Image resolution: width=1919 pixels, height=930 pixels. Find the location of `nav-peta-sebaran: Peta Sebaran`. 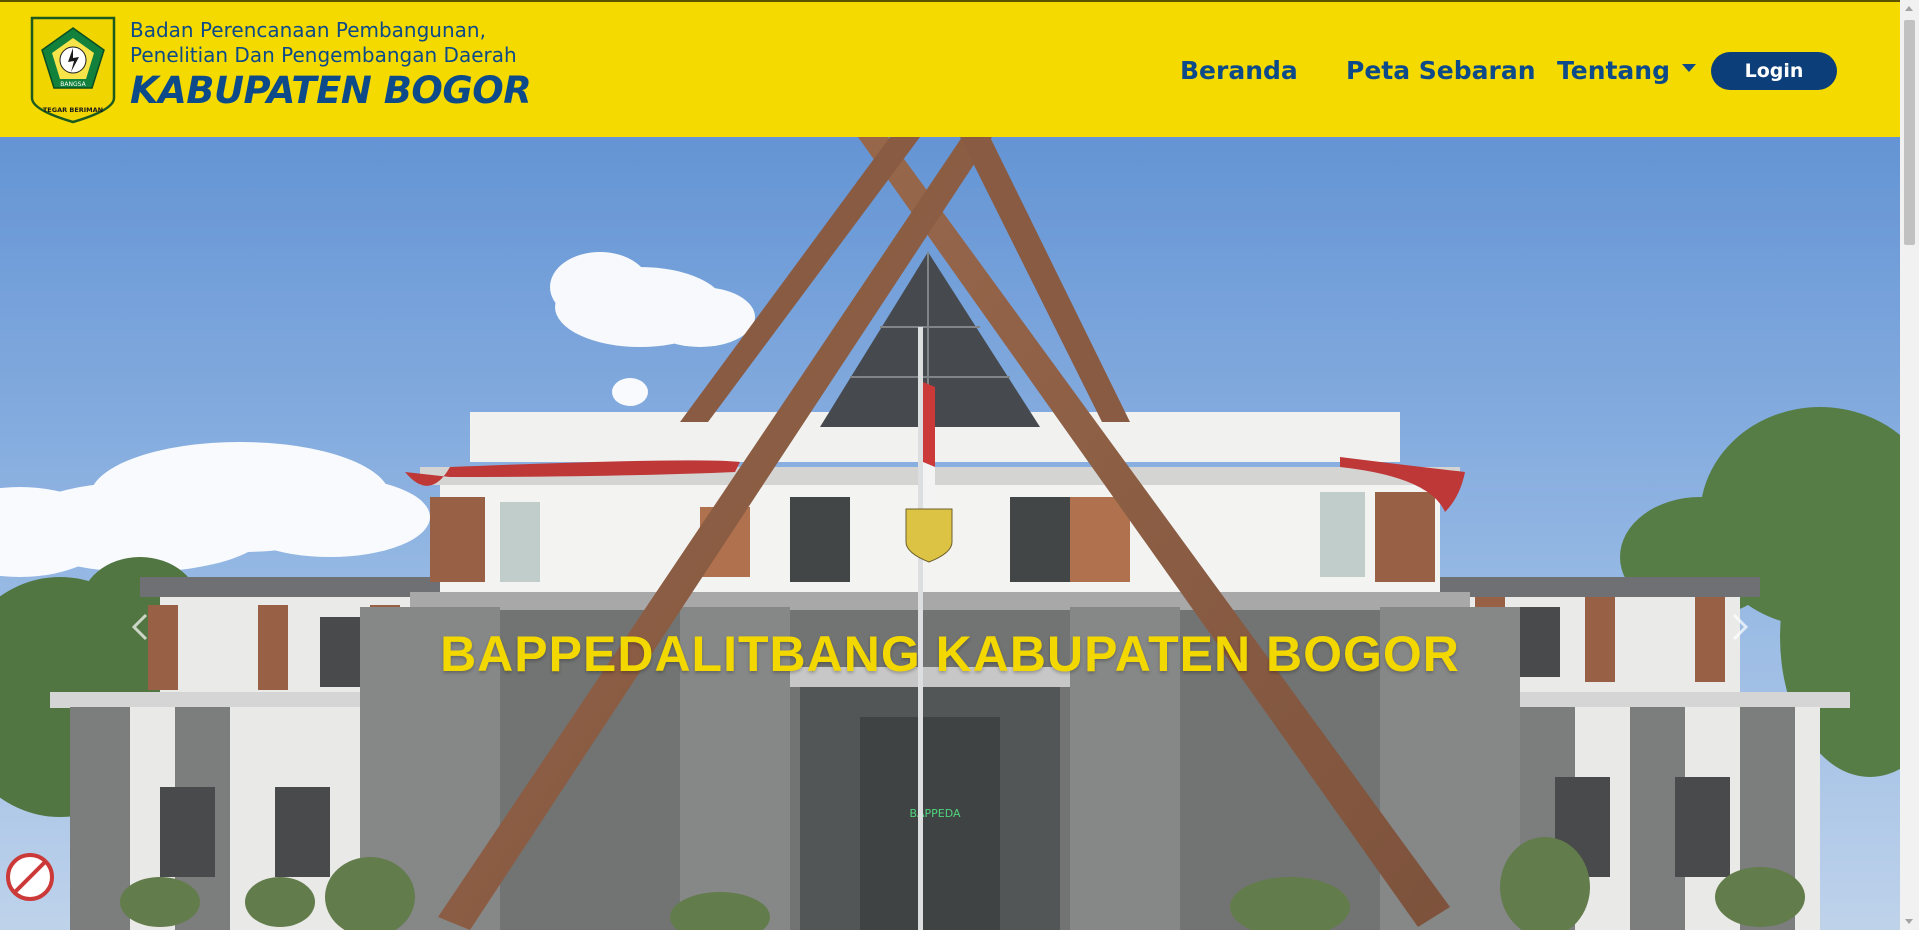

nav-peta-sebaran: Peta Sebaran is located at coordinates (1441, 70).